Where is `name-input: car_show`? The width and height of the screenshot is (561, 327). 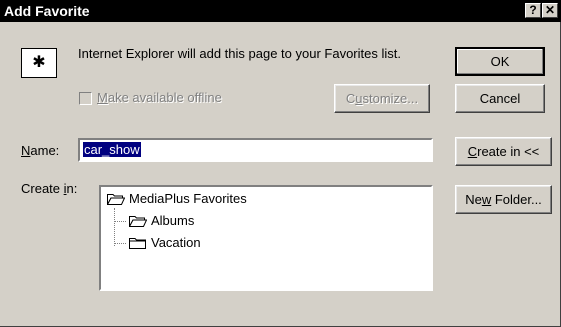
name-input: car_show is located at coordinates (255, 150).